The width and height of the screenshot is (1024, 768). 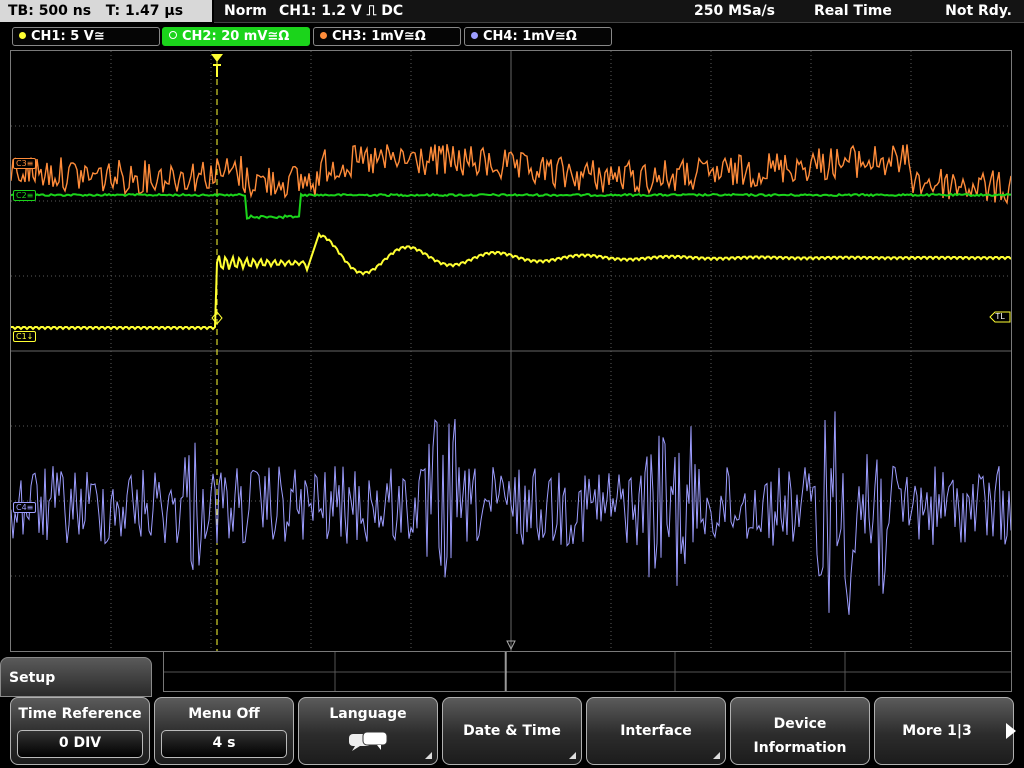 I want to click on channel-label: CH3: 1mV≅Ω, so click(x=379, y=36).